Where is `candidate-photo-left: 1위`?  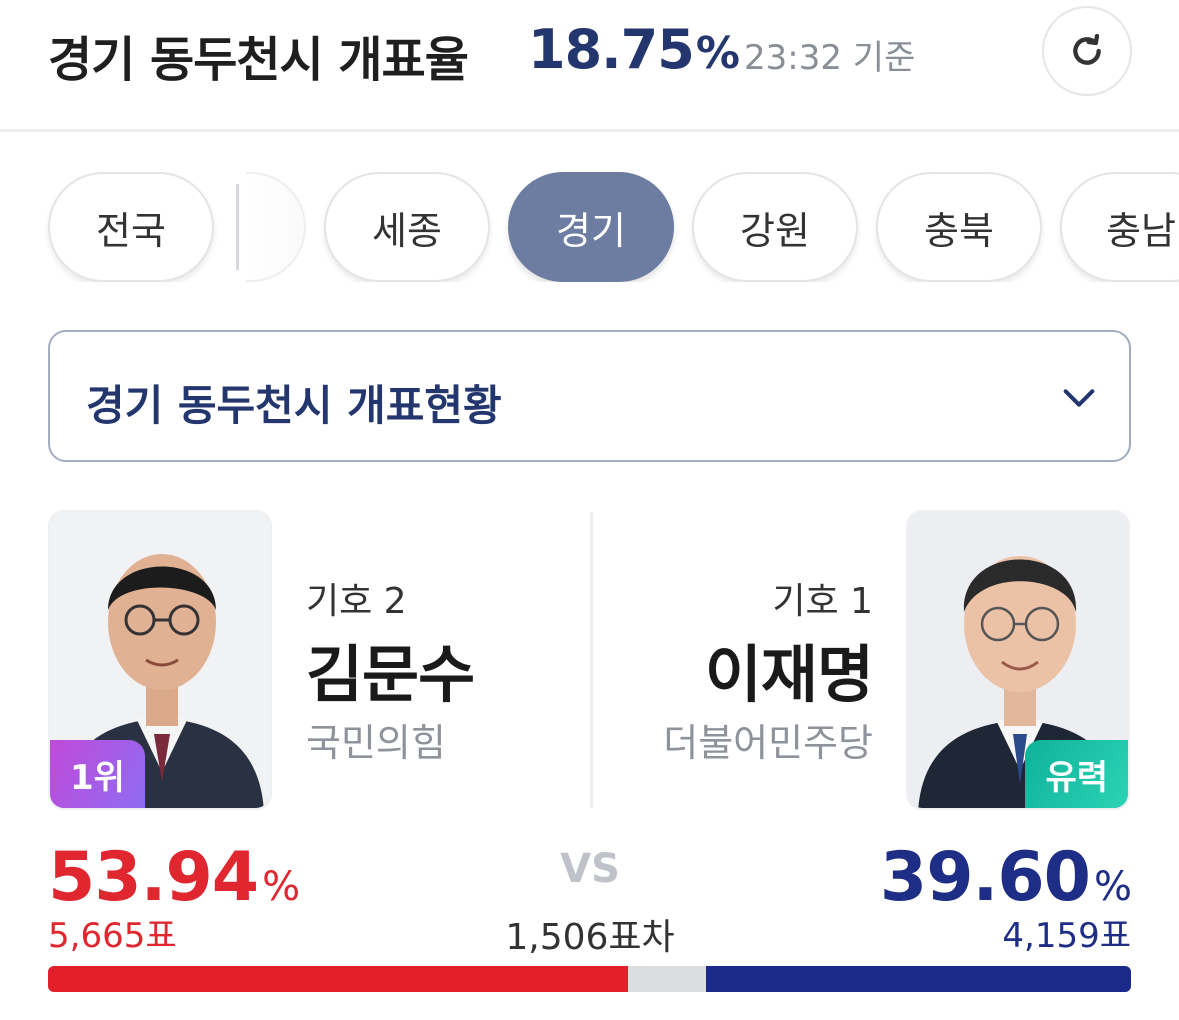 candidate-photo-left: 1위 is located at coordinates (160, 660).